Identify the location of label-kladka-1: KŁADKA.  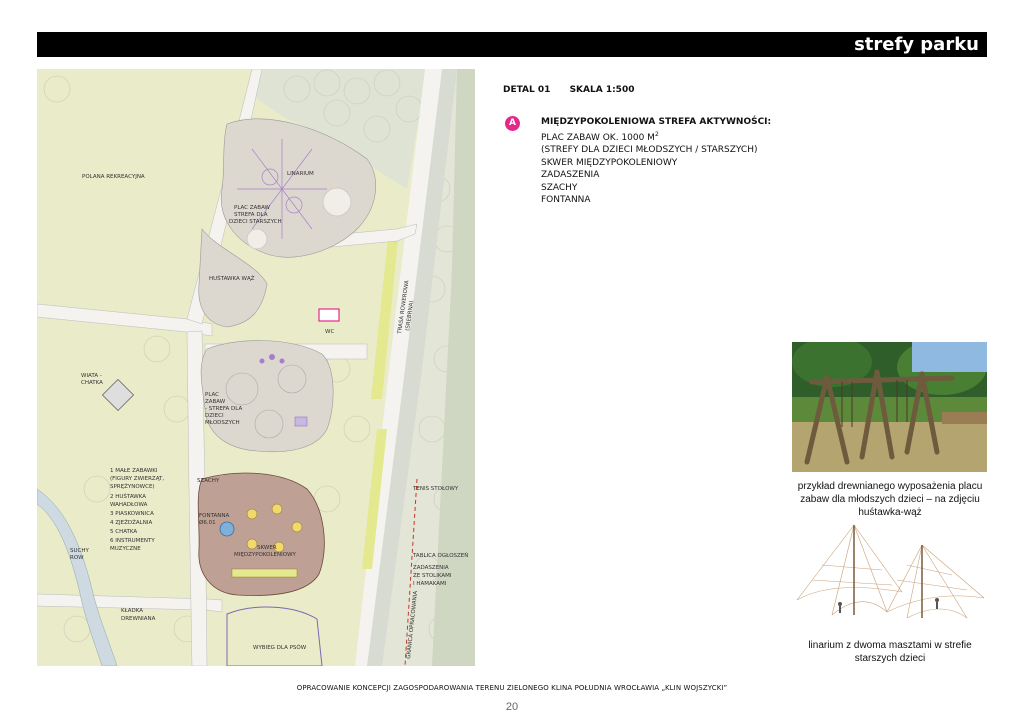
(132, 611).